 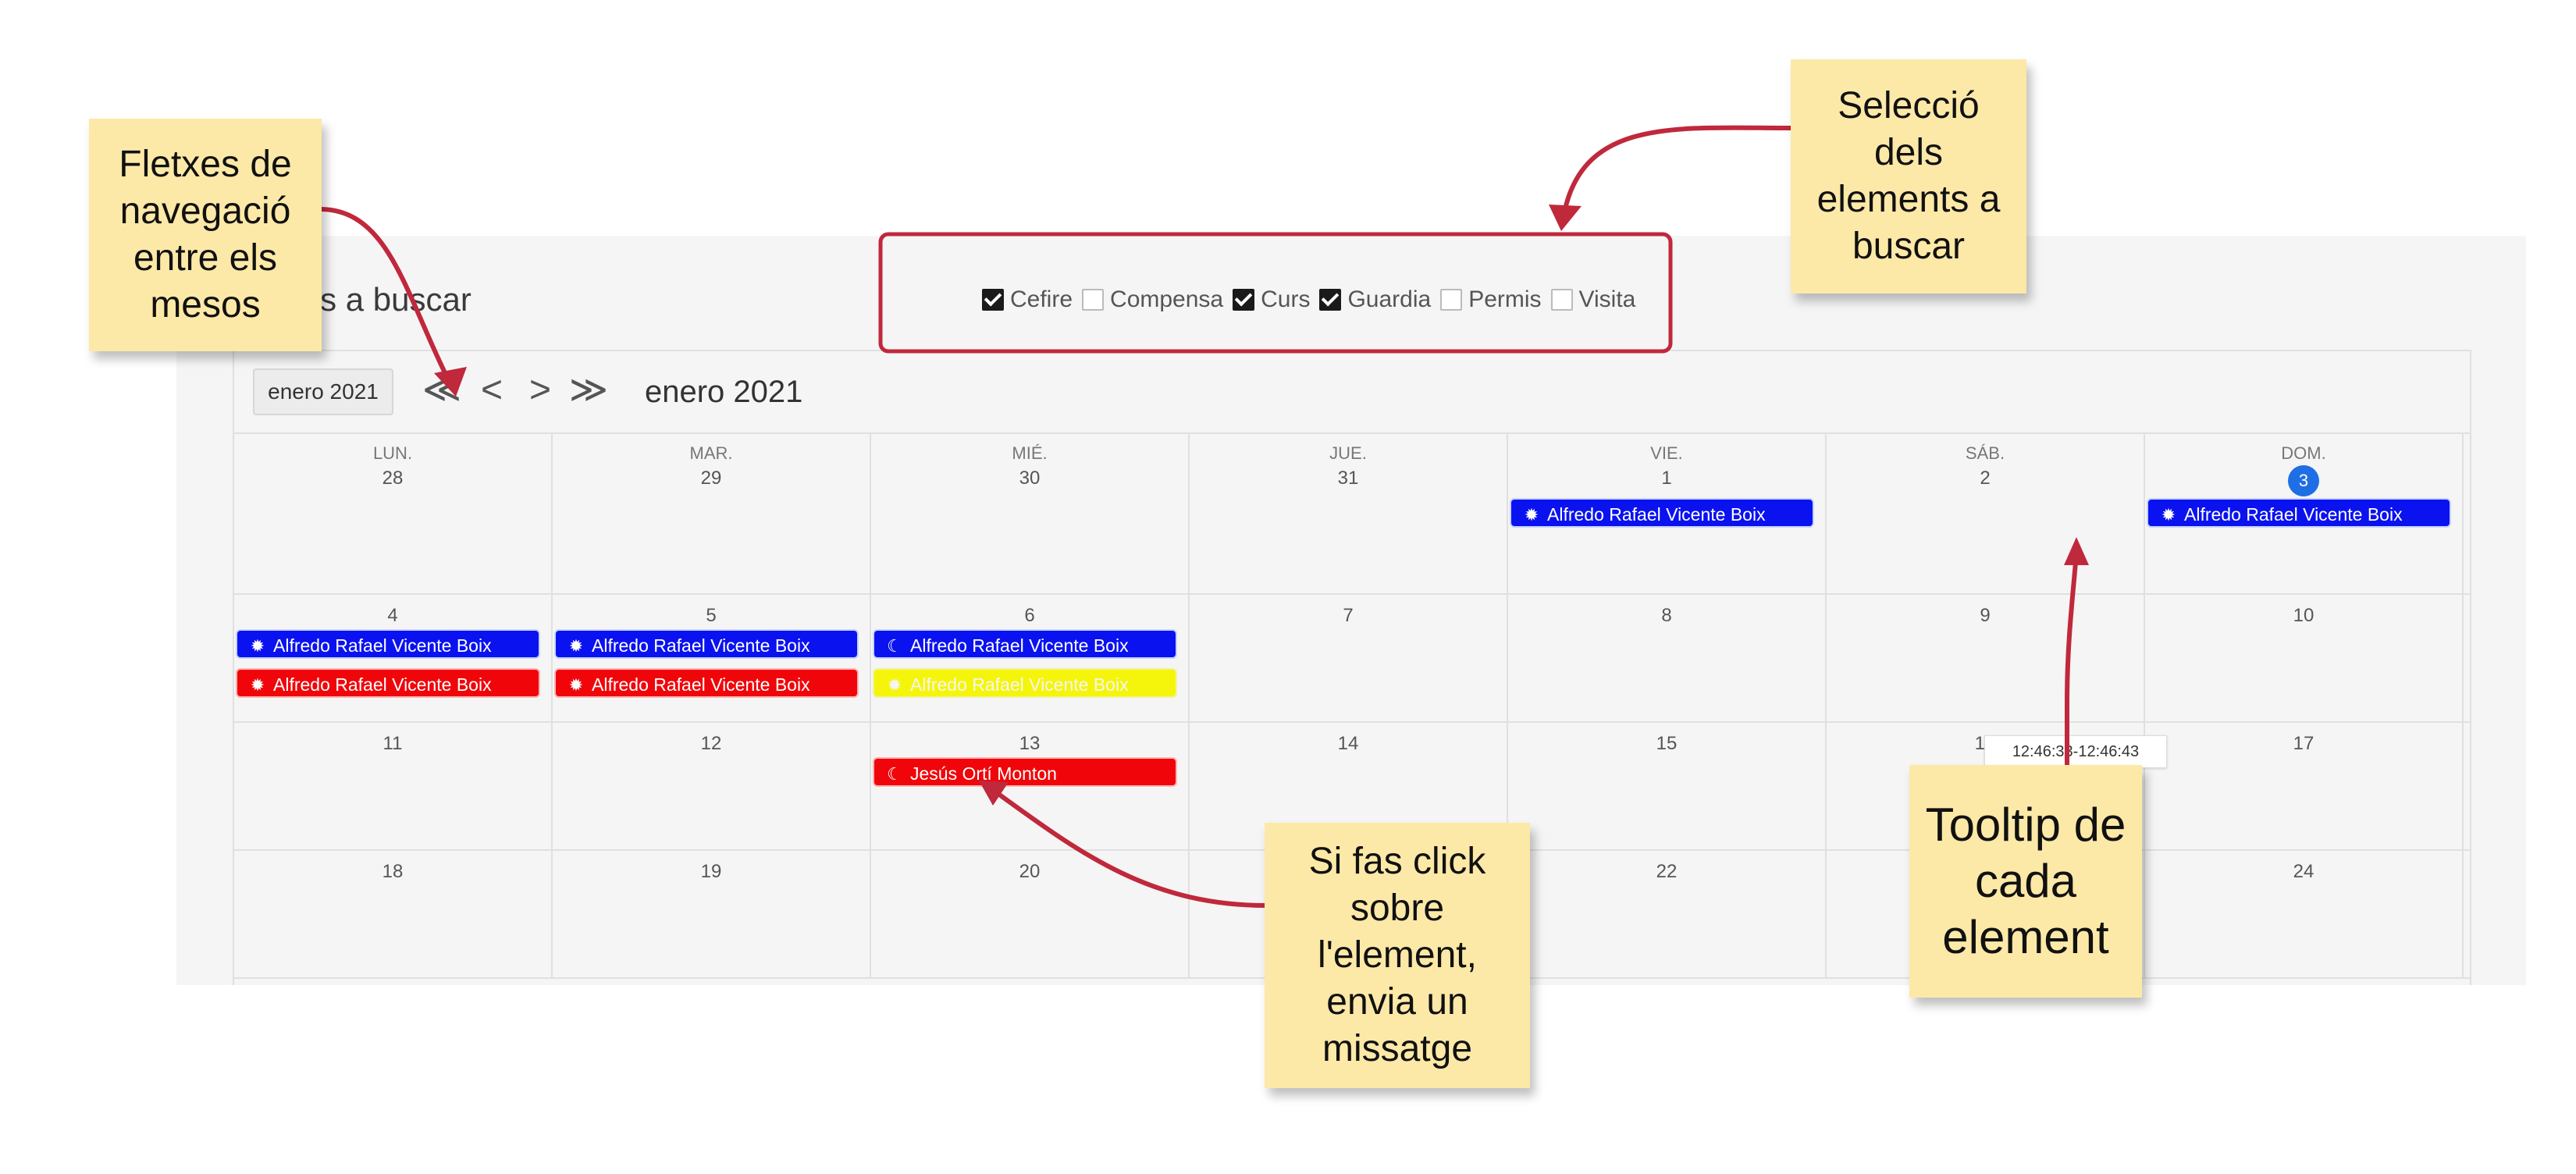 I want to click on filter-label: Curs, so click(x=1286, y=299).